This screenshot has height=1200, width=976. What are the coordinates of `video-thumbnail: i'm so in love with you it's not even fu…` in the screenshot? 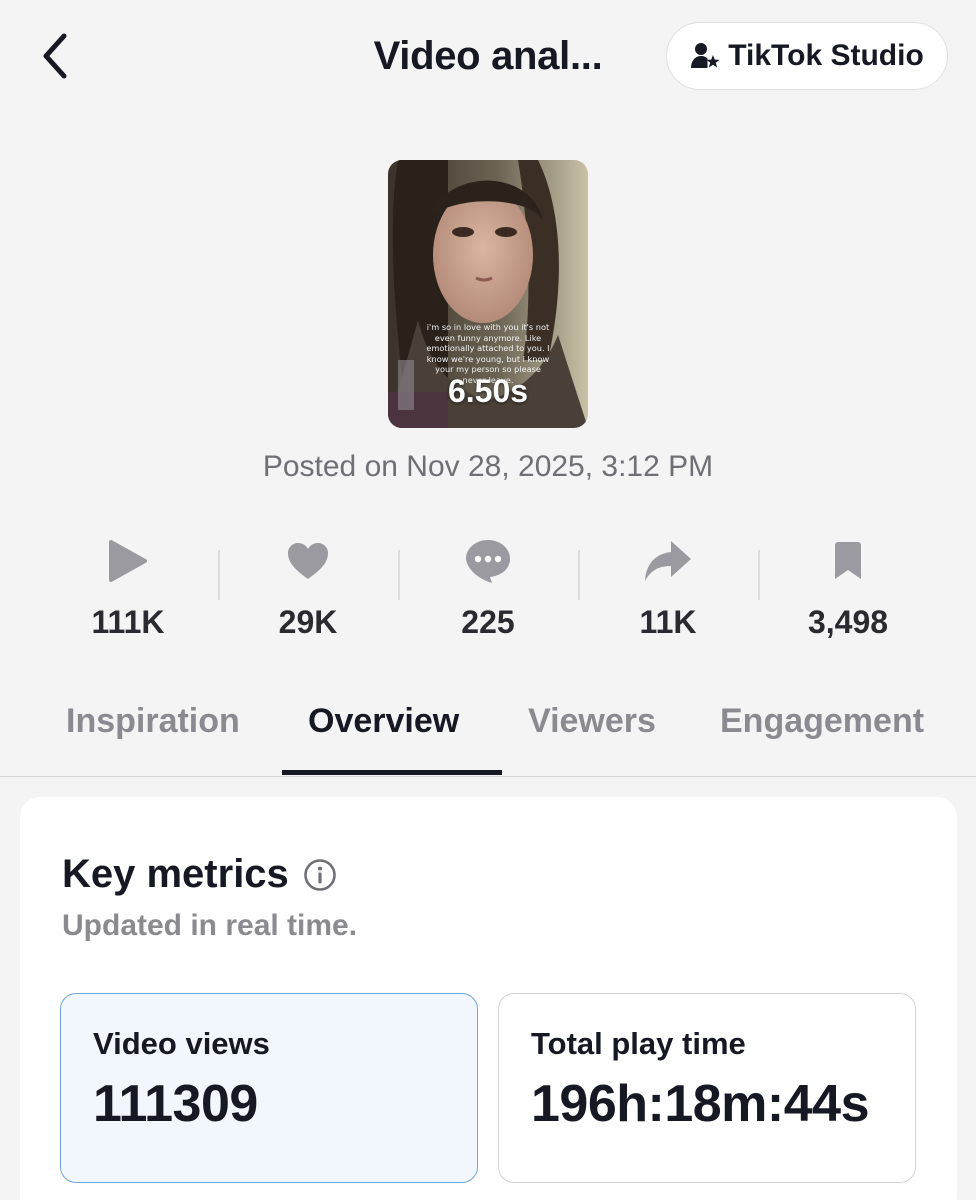 It's located at (488, 294).